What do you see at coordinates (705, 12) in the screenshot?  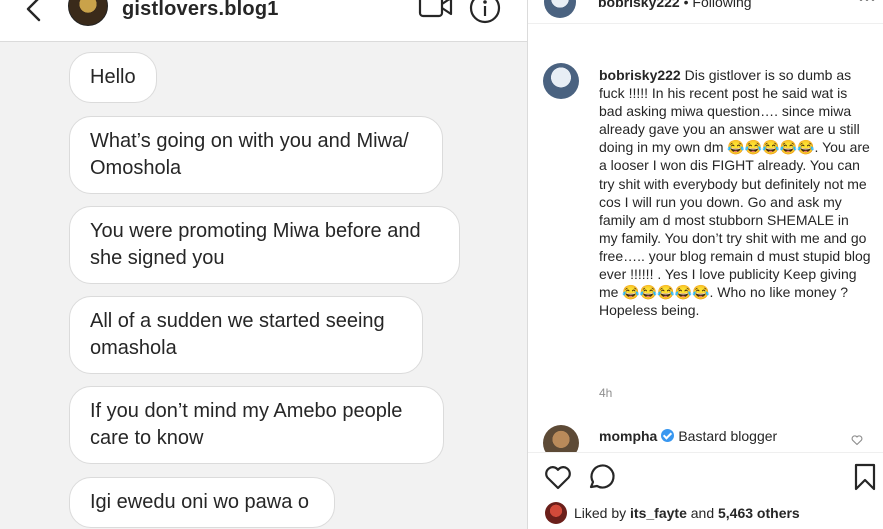 I see `post-header: bobrisky222 • Following` at bounding box center [705, 12].